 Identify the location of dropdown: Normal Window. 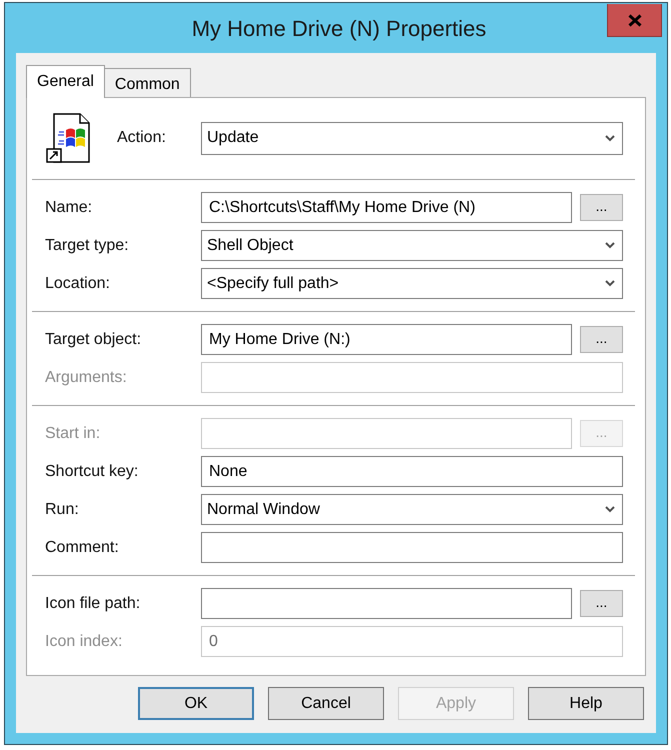
(412, 509).